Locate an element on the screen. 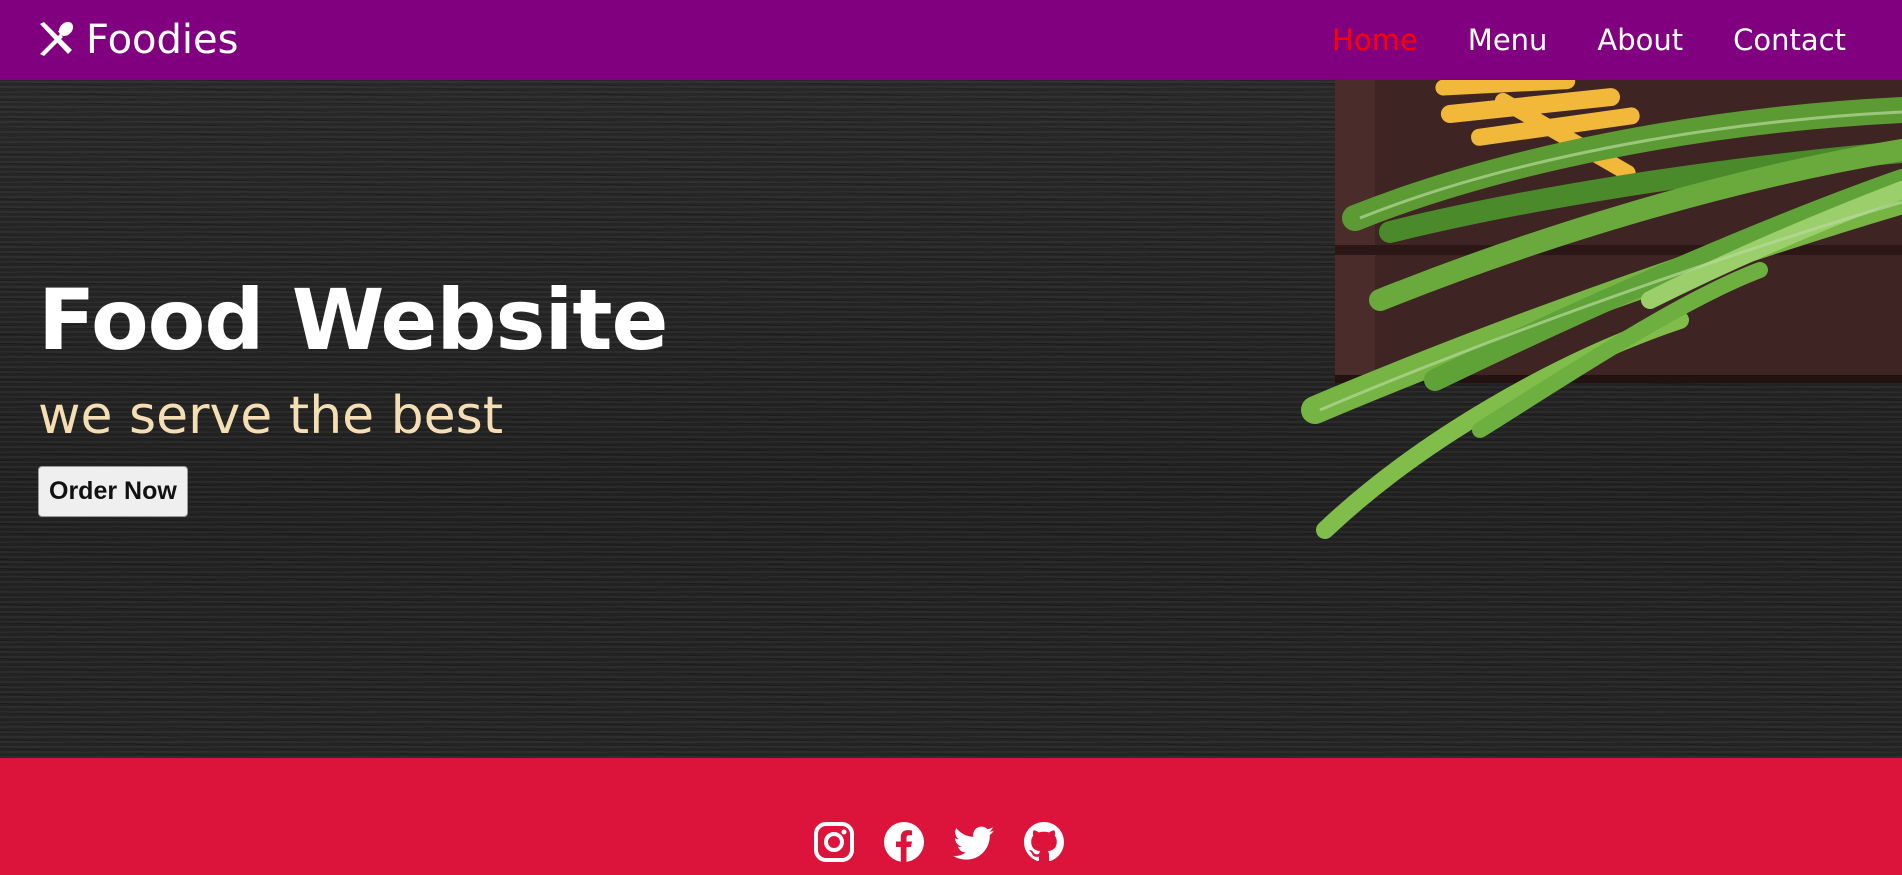  hero-content: Food Website we serve the best Order Now is located at coordinates (353, 394).